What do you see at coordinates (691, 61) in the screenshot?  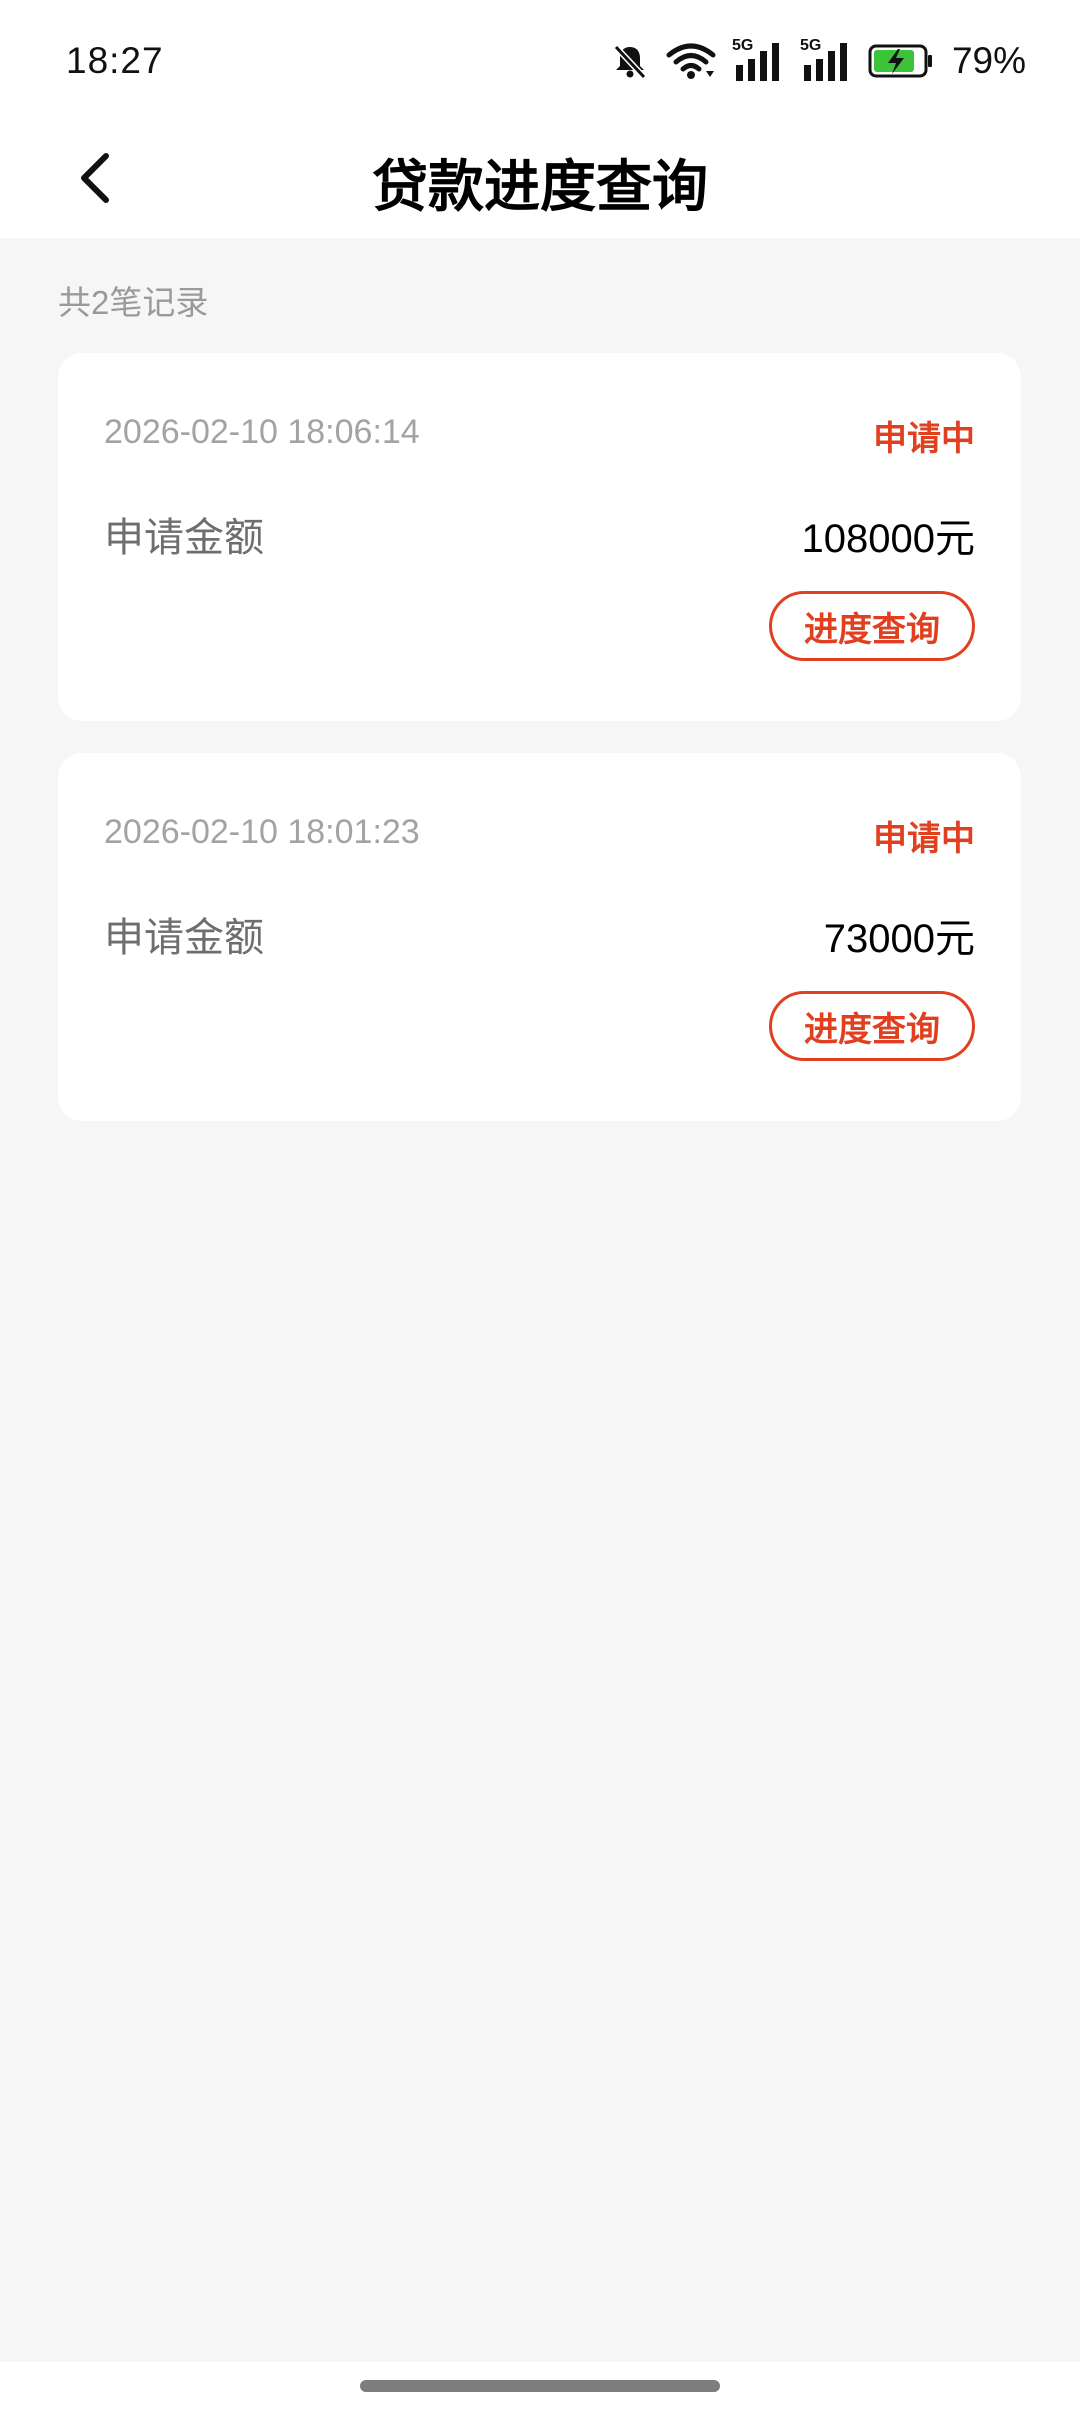 I see `wifi-icon` at bounding box center [691, 61].